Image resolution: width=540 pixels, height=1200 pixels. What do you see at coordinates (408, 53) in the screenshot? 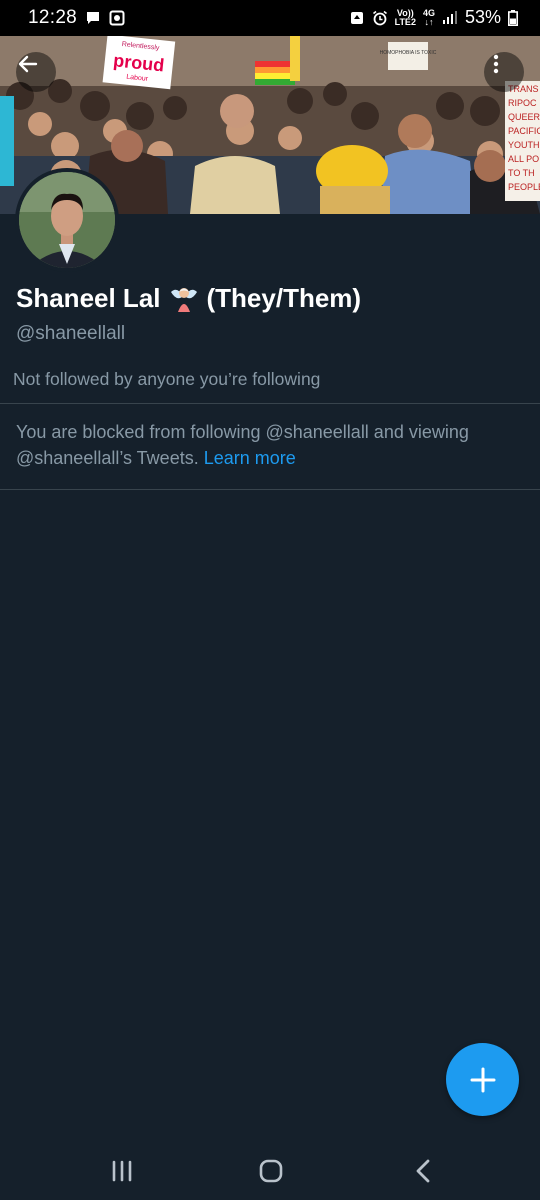
I see `sign-small-text: HOMOPHOBIA IS TOXIC` at bounding box center [408, 53].